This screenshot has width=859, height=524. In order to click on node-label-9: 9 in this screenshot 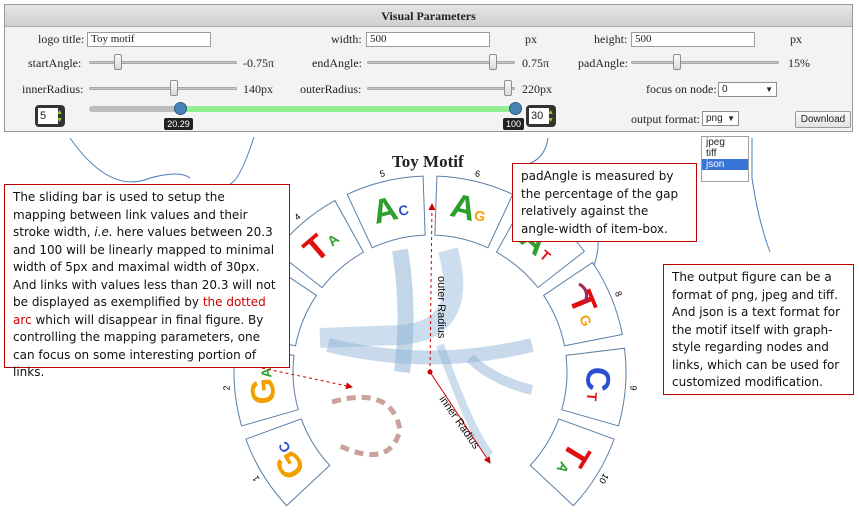, I will do `click(633, 388)`.